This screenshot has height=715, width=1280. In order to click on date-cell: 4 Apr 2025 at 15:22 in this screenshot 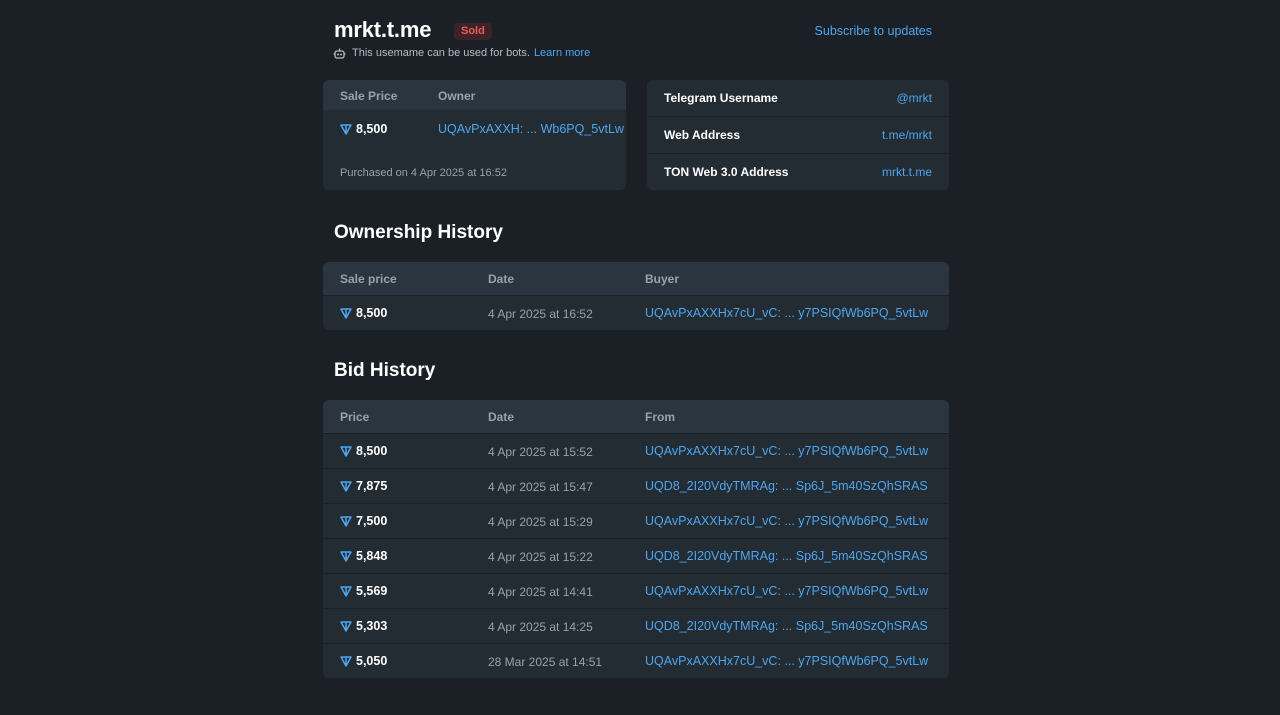, I will do `click(540, 557)`.